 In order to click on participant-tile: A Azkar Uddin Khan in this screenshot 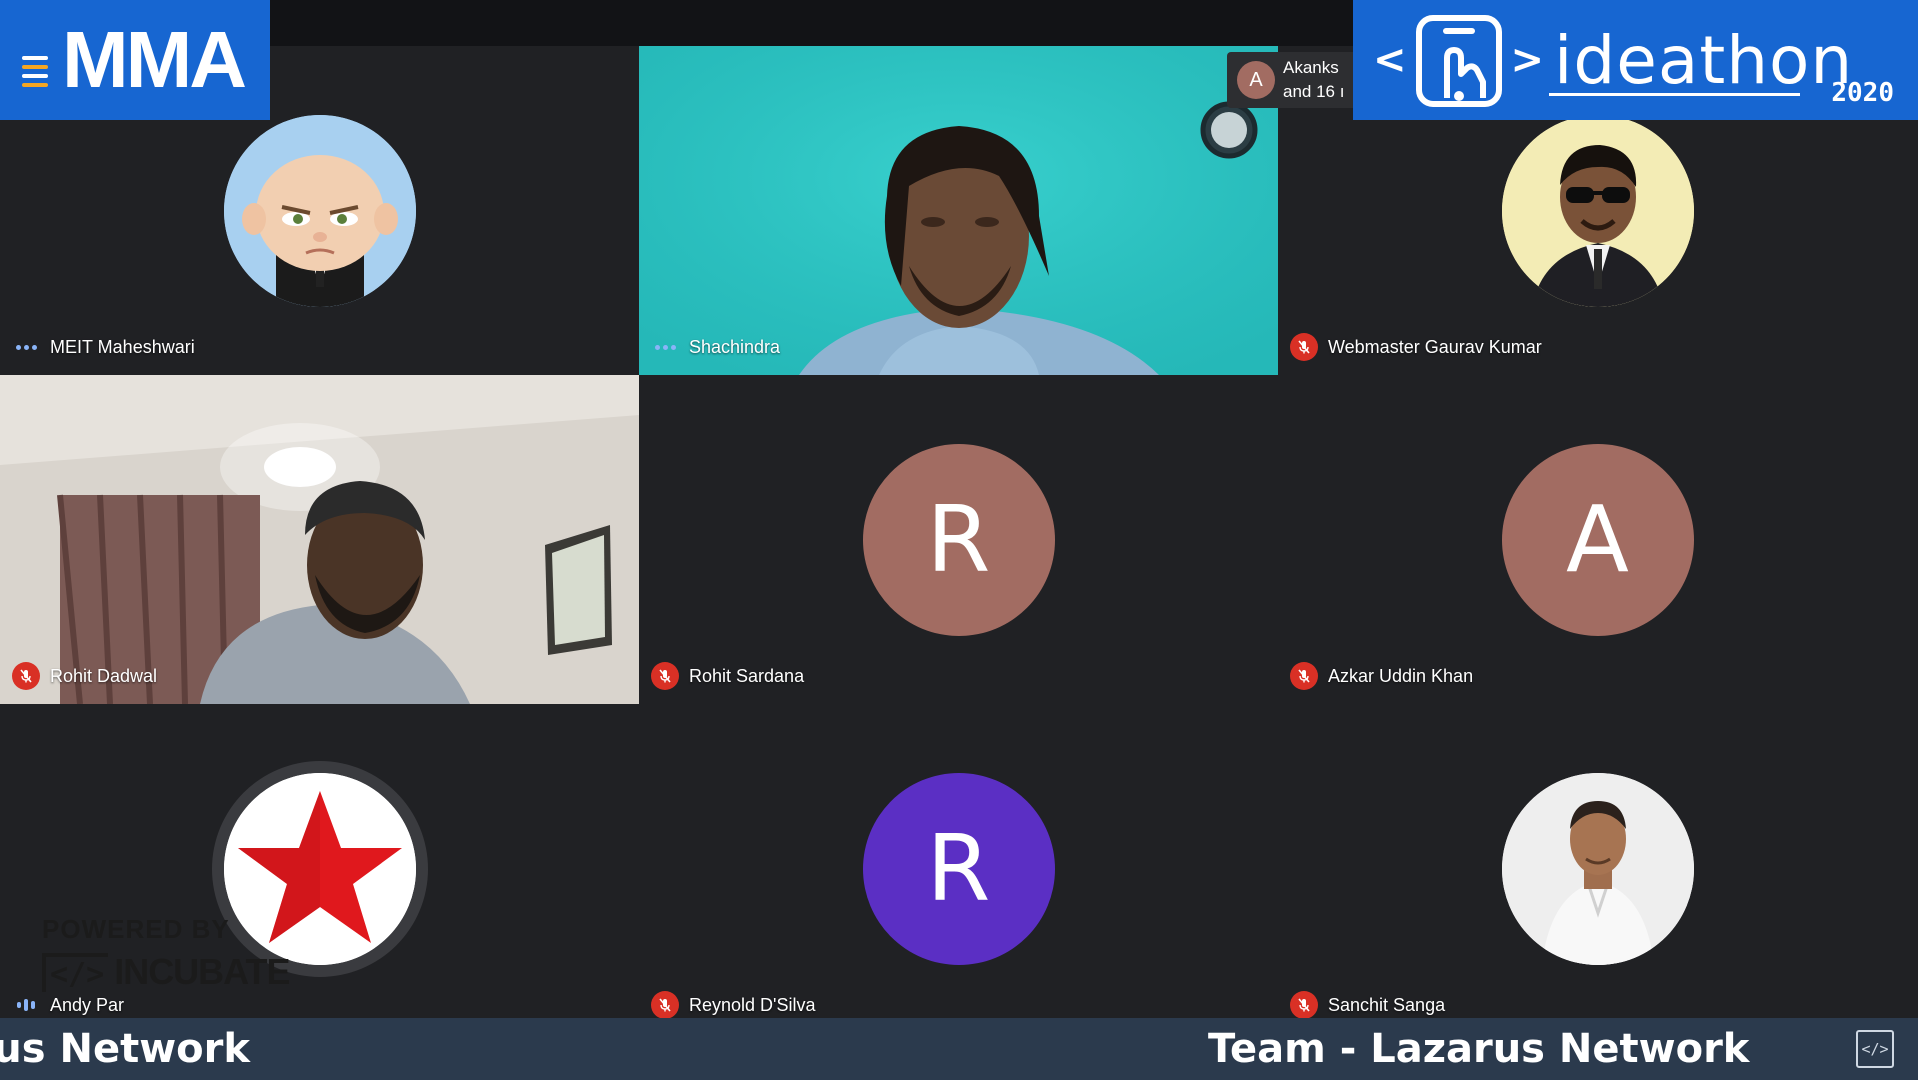, I will do `click(1597, 539)`.